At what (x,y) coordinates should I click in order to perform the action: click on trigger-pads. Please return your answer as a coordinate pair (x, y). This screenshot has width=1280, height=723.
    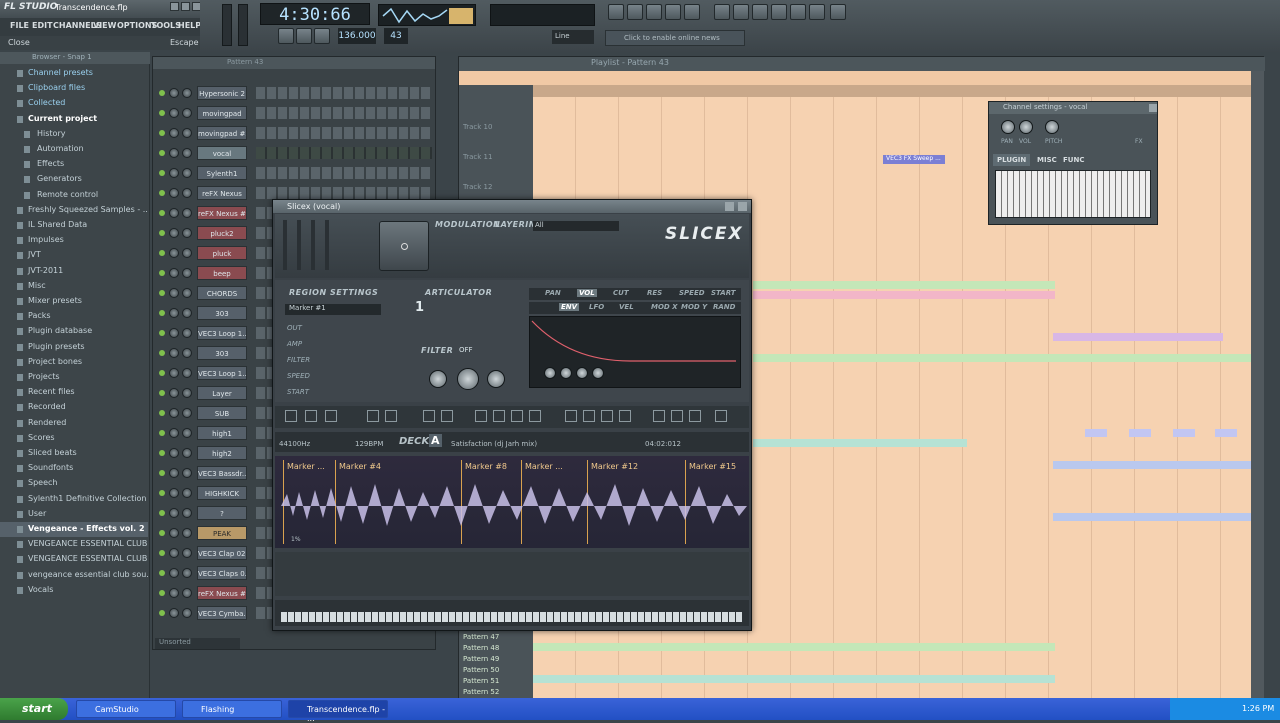
    Looking at the image, I should click on (512, 574).